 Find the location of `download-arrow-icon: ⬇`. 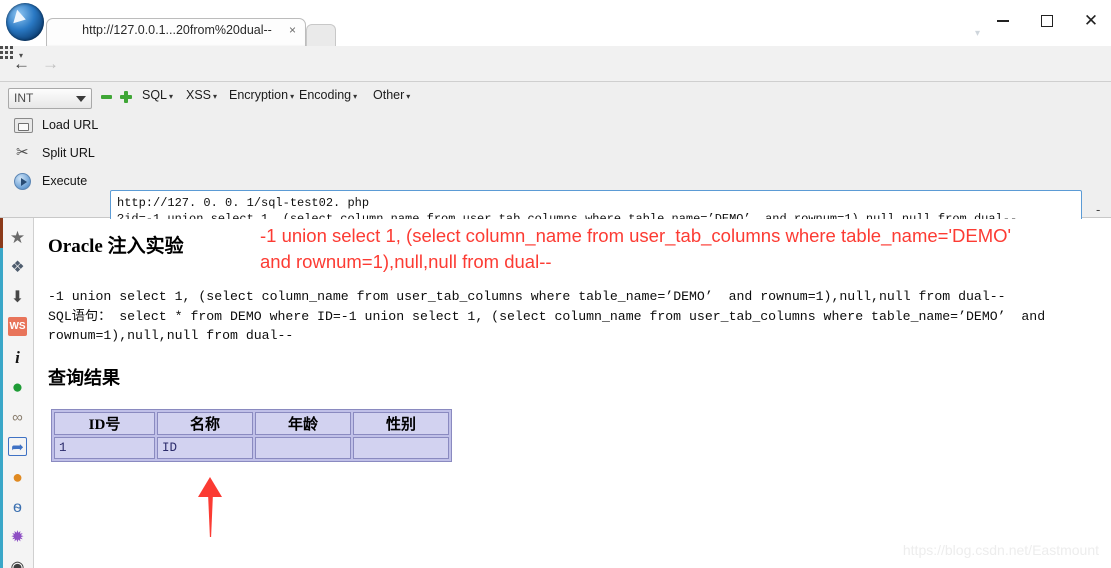

download-arrow-icon: ⬇ is located at coordinates (17, 297).